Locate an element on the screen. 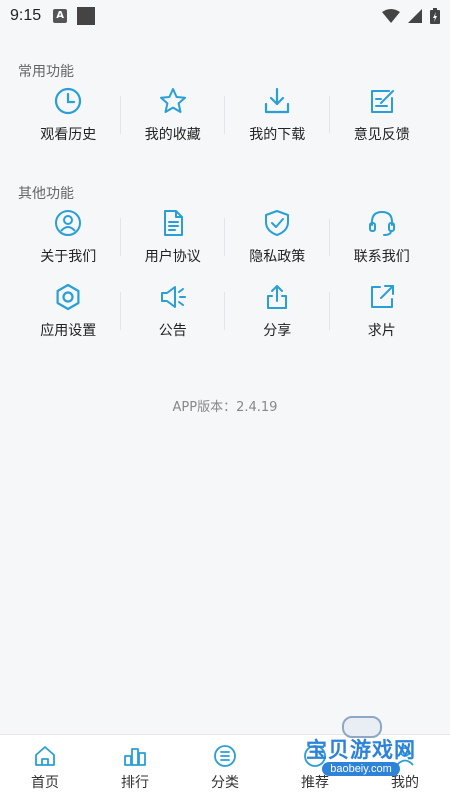 This screenshot has width=450, height=800. battery-icon is located at coordinates (435, 16).